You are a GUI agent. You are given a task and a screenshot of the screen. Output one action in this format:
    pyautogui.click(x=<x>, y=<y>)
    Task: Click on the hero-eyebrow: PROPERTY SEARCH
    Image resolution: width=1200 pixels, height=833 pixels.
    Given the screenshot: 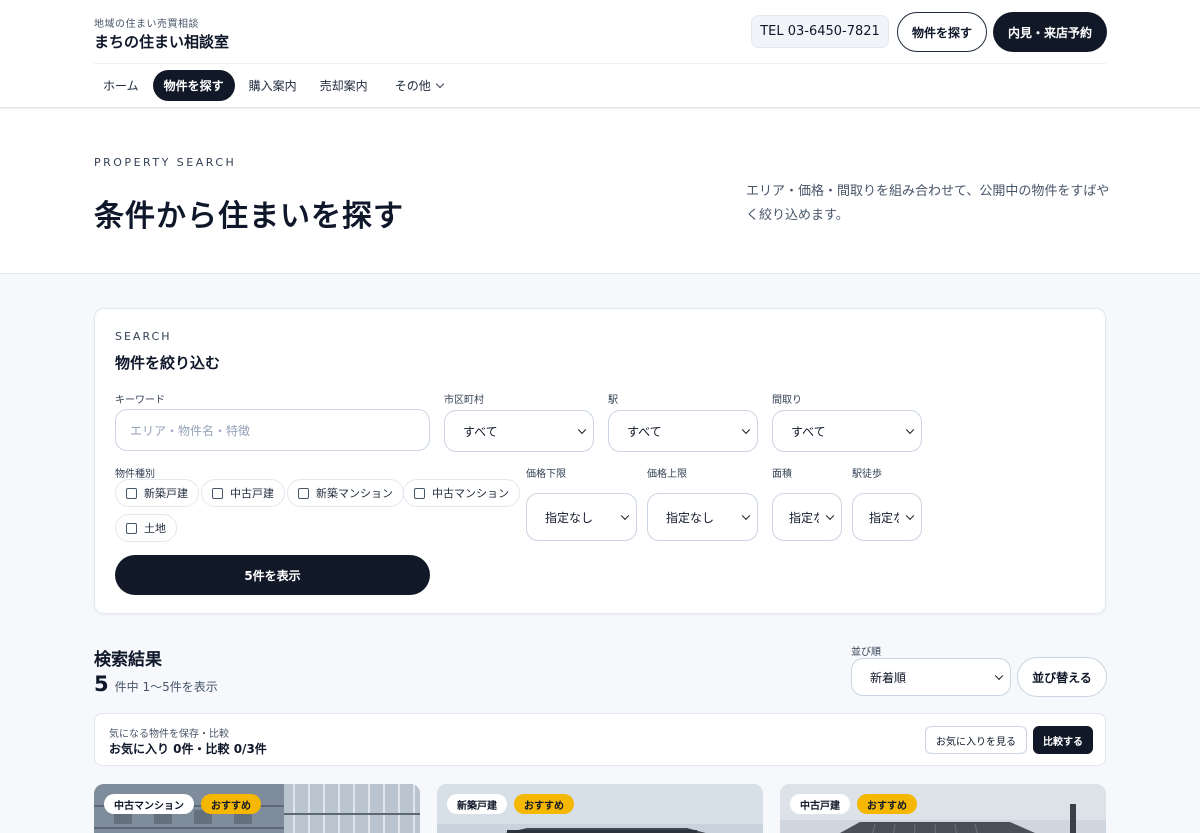 What is the action you would take?
    pyautogui.click(x=165, y=162)
    